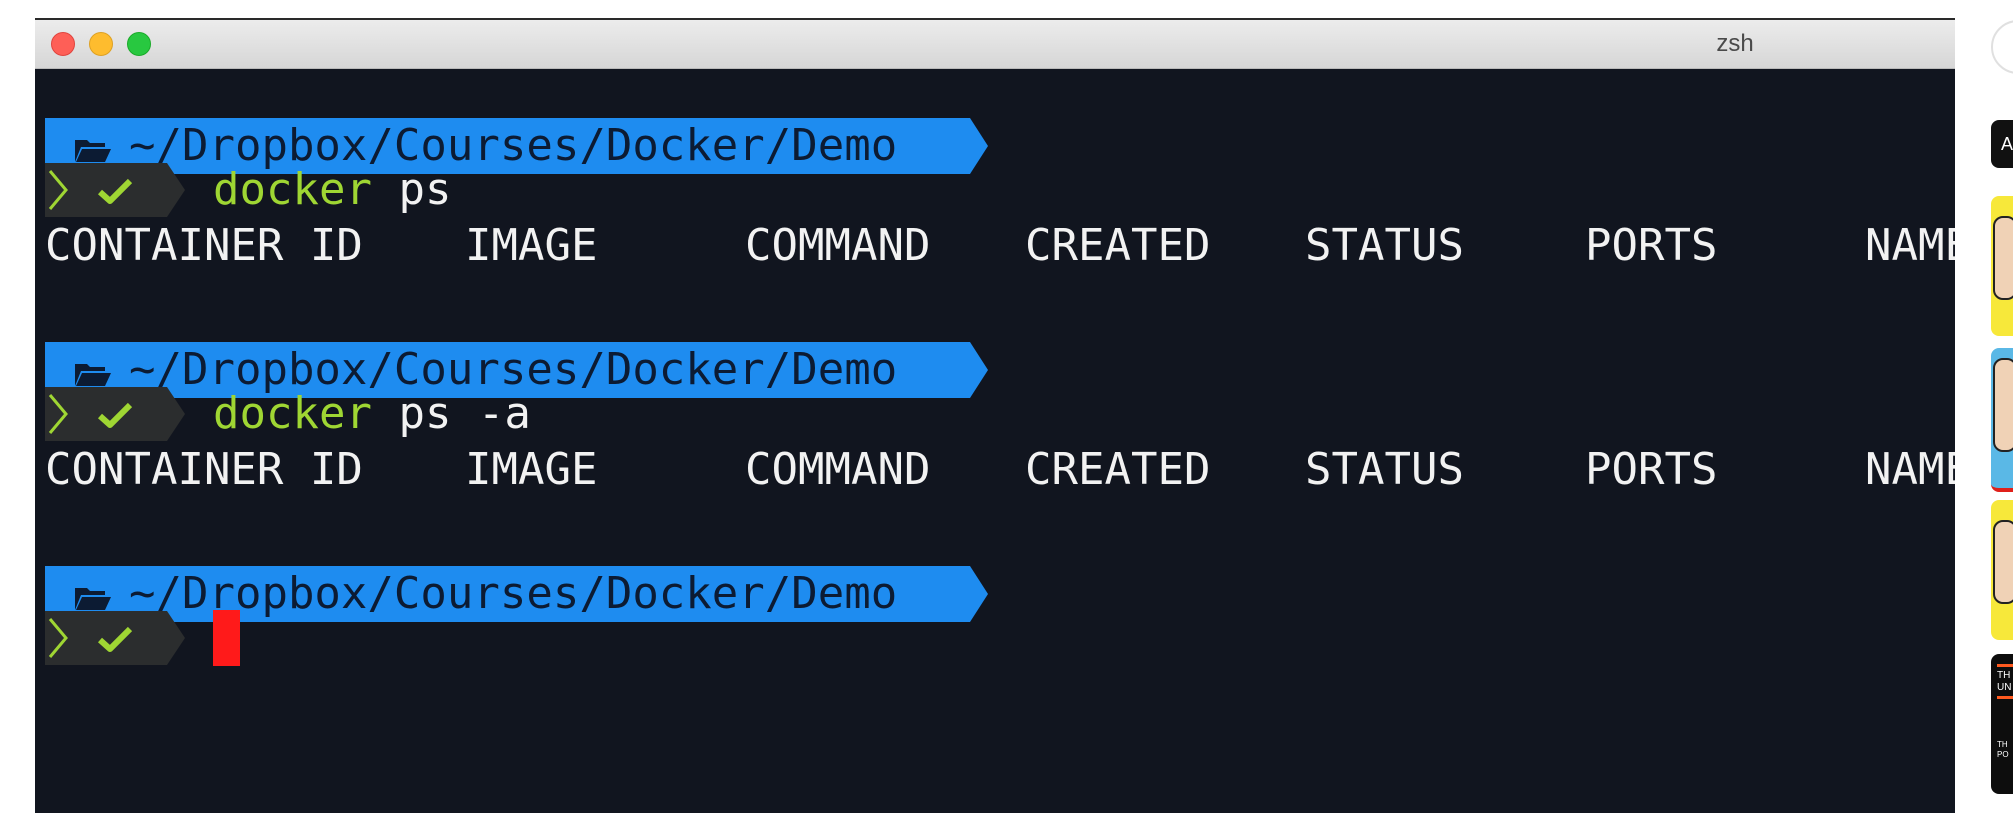  What do you see at coordinates (2002, 47) in the screenshot?
I see `avatar-button` at bounding box center [2002, 47].